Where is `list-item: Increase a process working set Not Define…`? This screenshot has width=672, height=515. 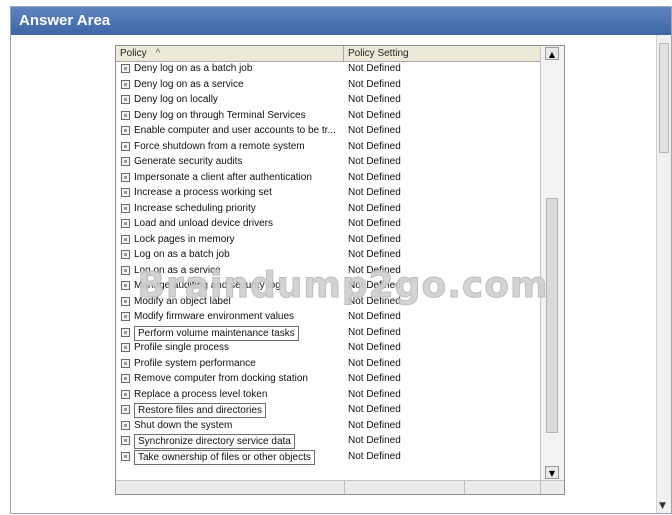
list-item: Increase a process working set Not Define… is located at coordinates (327, 193).